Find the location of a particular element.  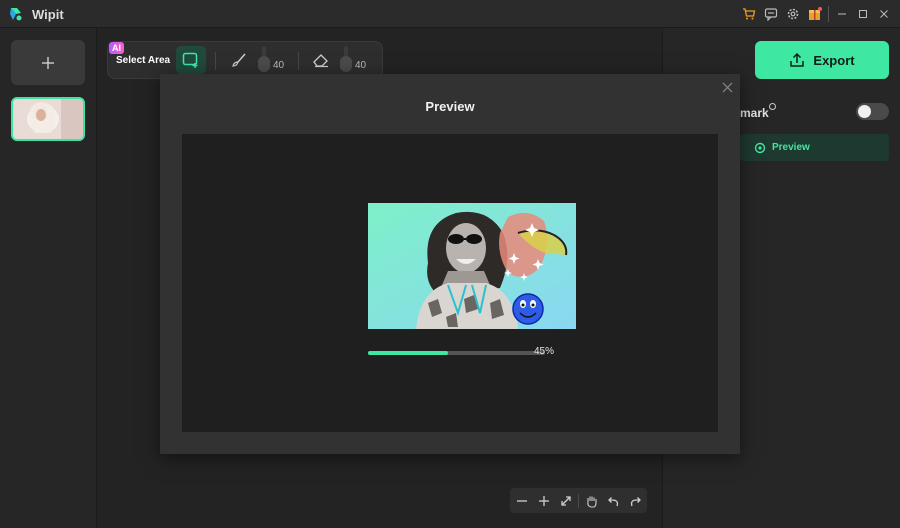

maximize-icon is located at coordinates (863, 14).